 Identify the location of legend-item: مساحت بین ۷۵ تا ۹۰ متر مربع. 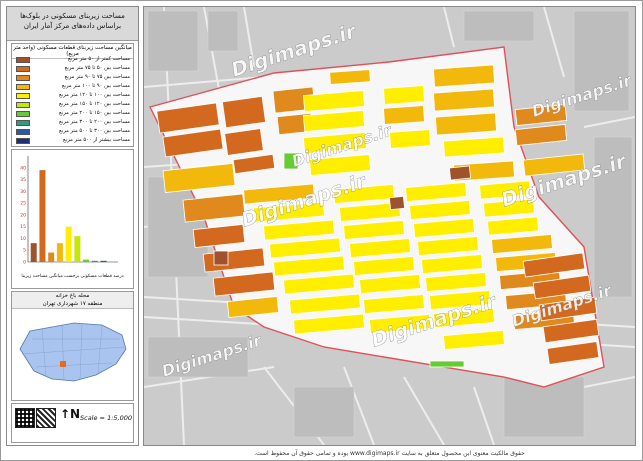
(73, 78).